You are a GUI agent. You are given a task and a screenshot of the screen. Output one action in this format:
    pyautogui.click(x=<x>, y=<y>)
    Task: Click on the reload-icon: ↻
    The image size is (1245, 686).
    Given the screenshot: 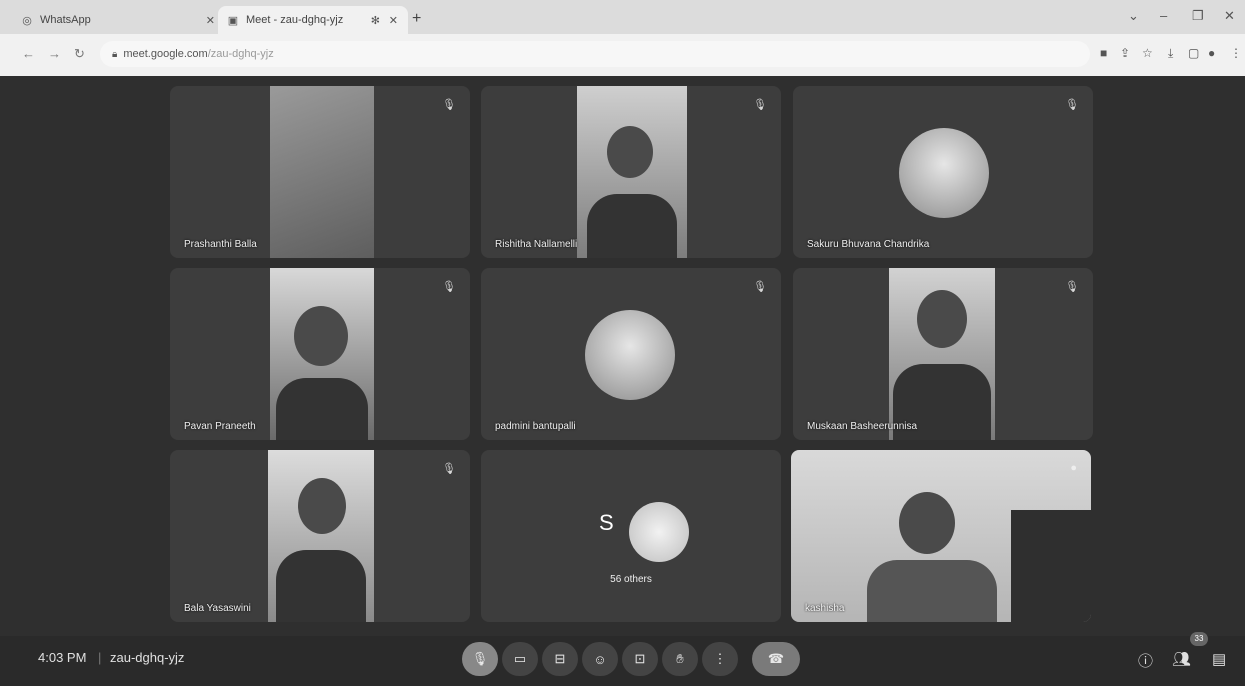 What is the action you would take?
    pyautogui.click(x=79, y=54)
    